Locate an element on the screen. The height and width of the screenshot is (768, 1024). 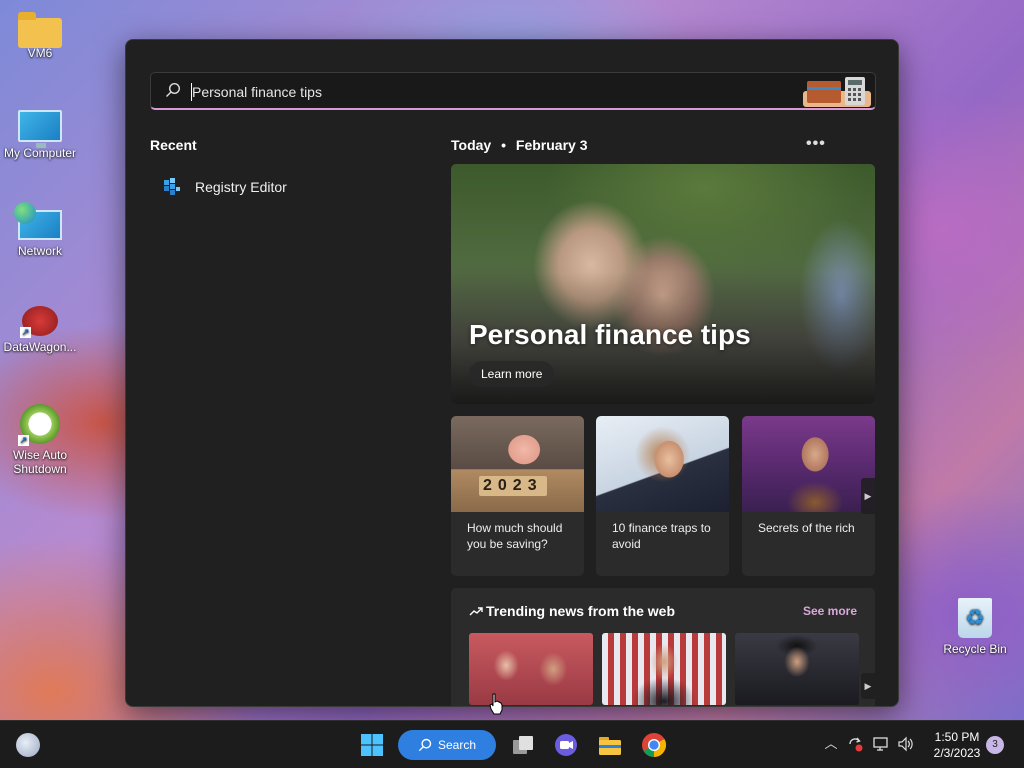
learn-more-button: Learn more is located at coordinates (512, 374).